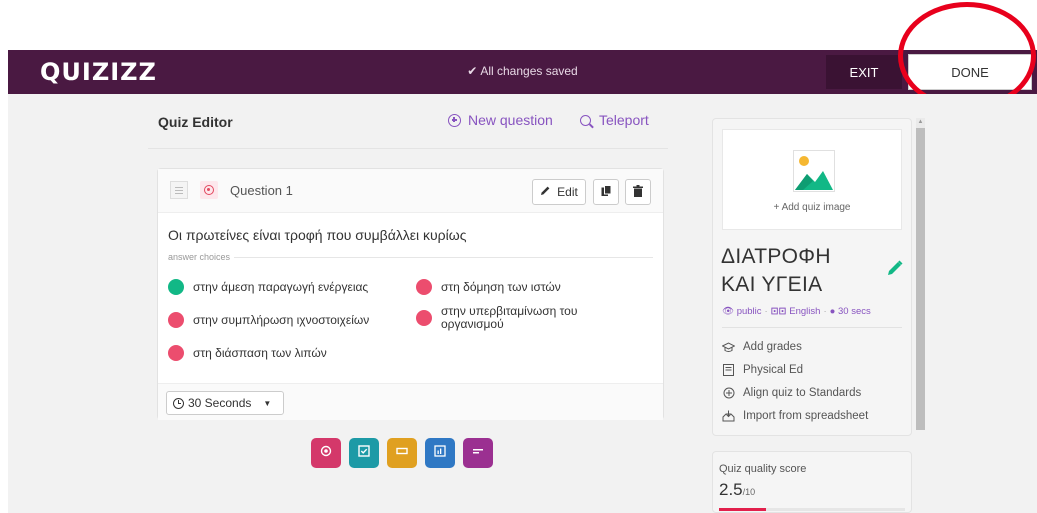 The image size is (1037, 513). Describe the element at coordinates (408, 148) in the screenshot. I see `header-divider` at that location.